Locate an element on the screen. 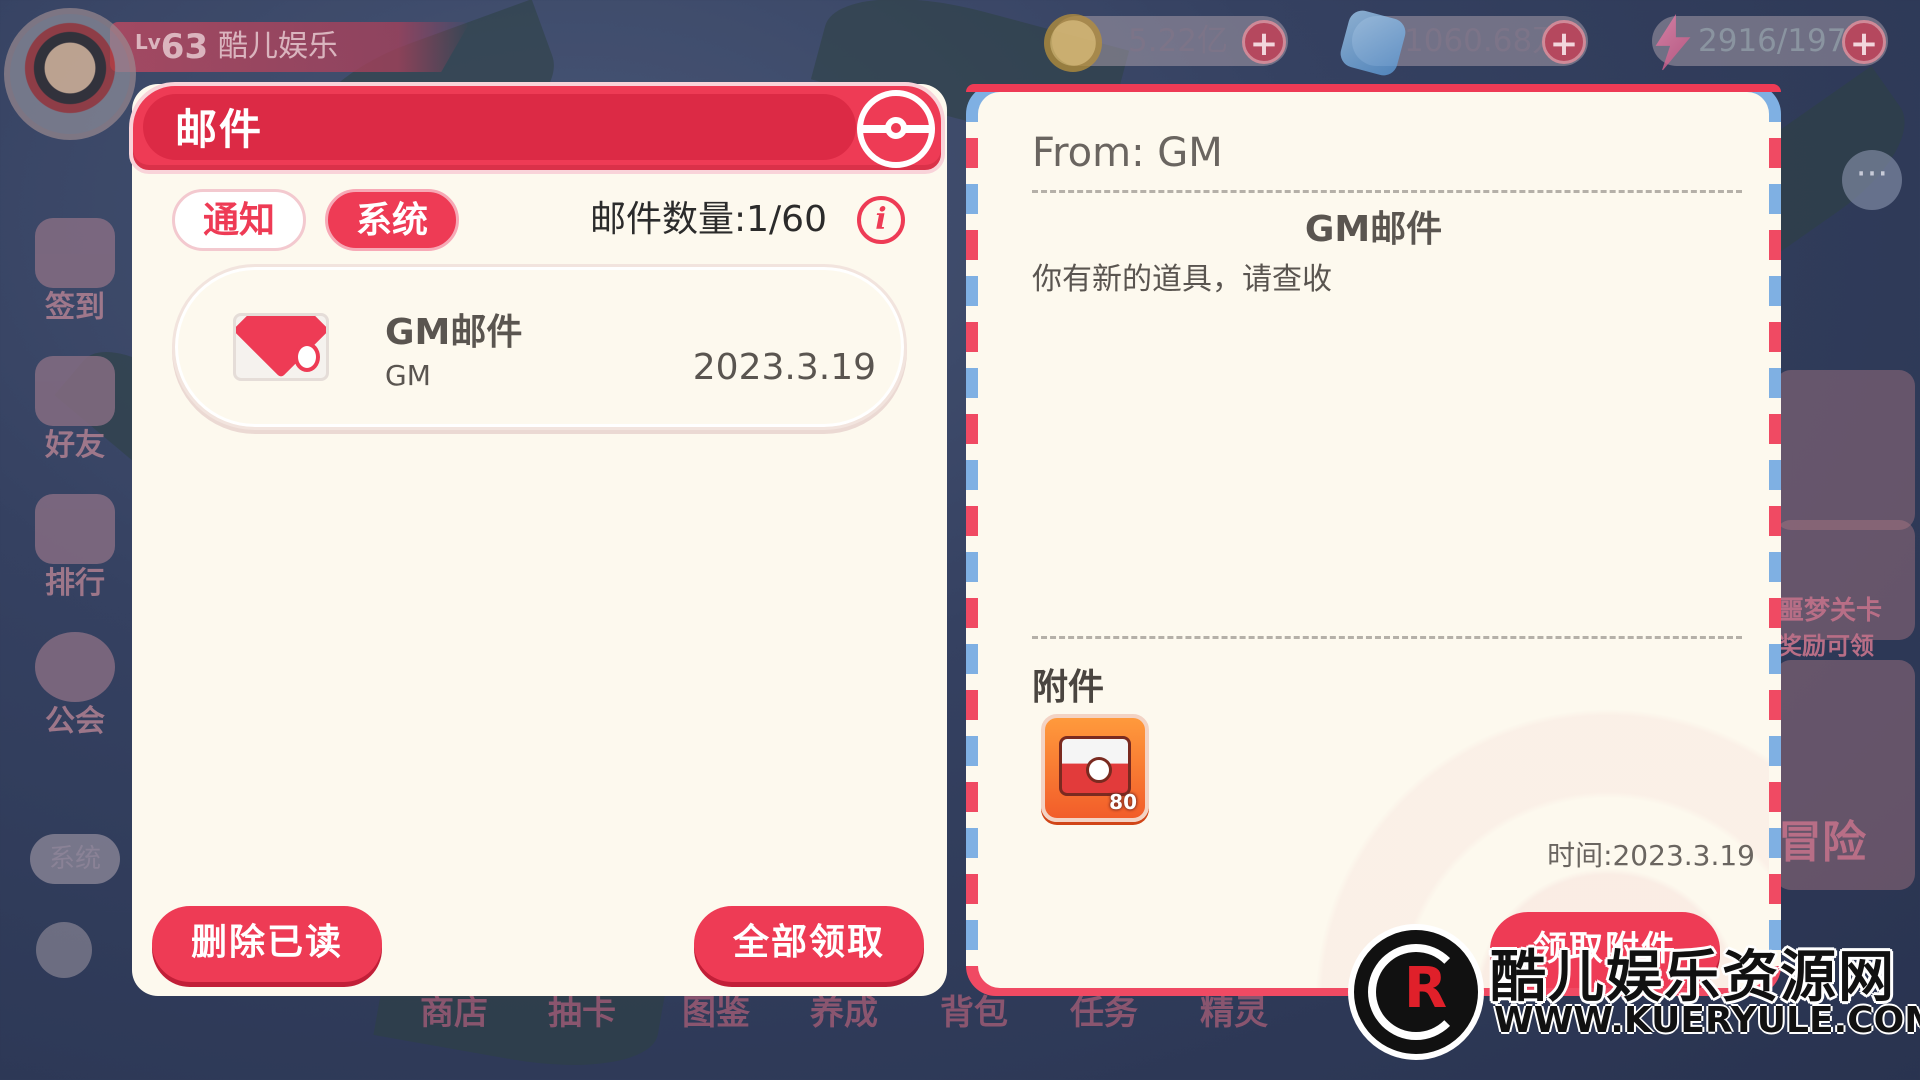  mail-from: From: GM is located at coordinates (1127, 153).